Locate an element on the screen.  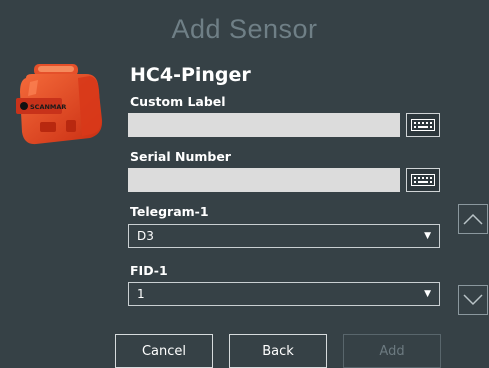
back-button: Back is located at coordinates (278, 351).